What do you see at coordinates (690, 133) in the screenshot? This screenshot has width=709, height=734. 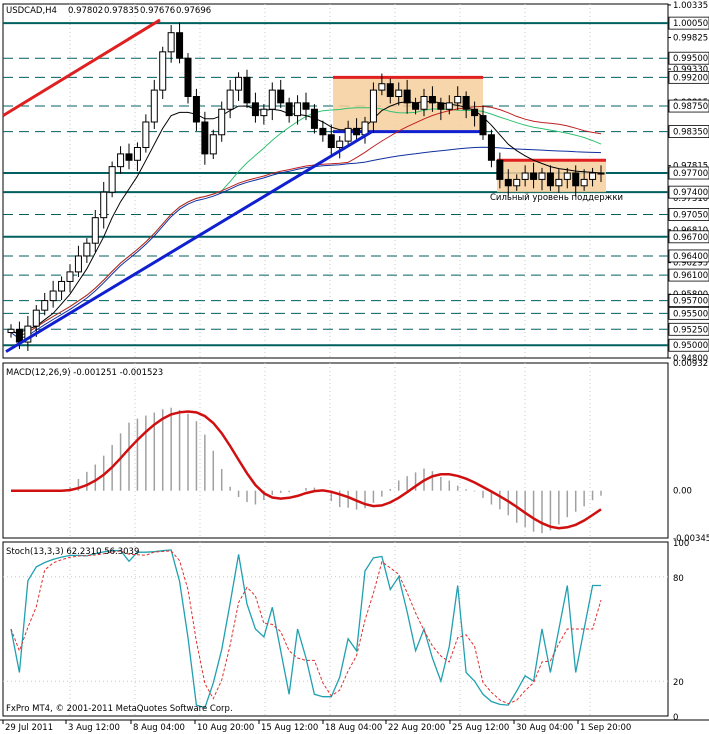 I see `level-price-label: 0.98350` at bounding box center [690, 133].